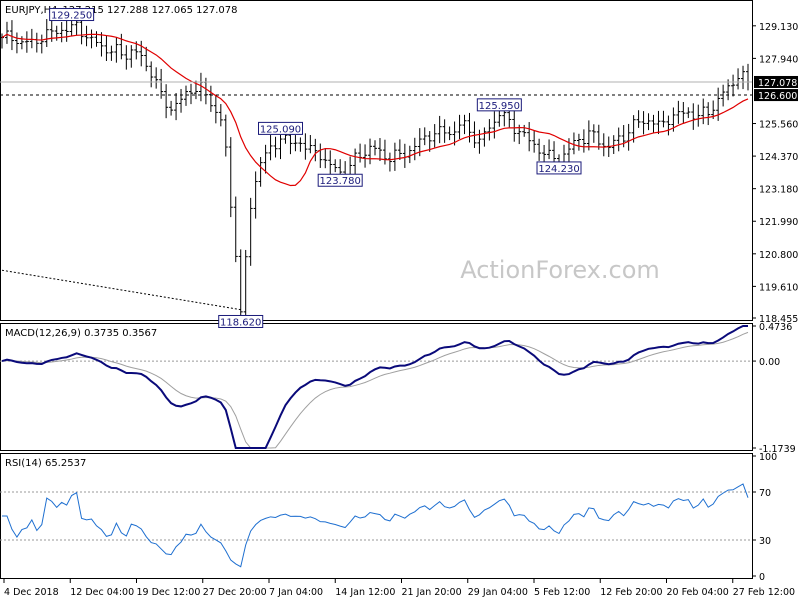 This screenshot has width=800, height=604. What do you see at coordinates (499, 106) in the screenshot?
I see `annotation-label: 125.950` at bounding box center [499, 106].